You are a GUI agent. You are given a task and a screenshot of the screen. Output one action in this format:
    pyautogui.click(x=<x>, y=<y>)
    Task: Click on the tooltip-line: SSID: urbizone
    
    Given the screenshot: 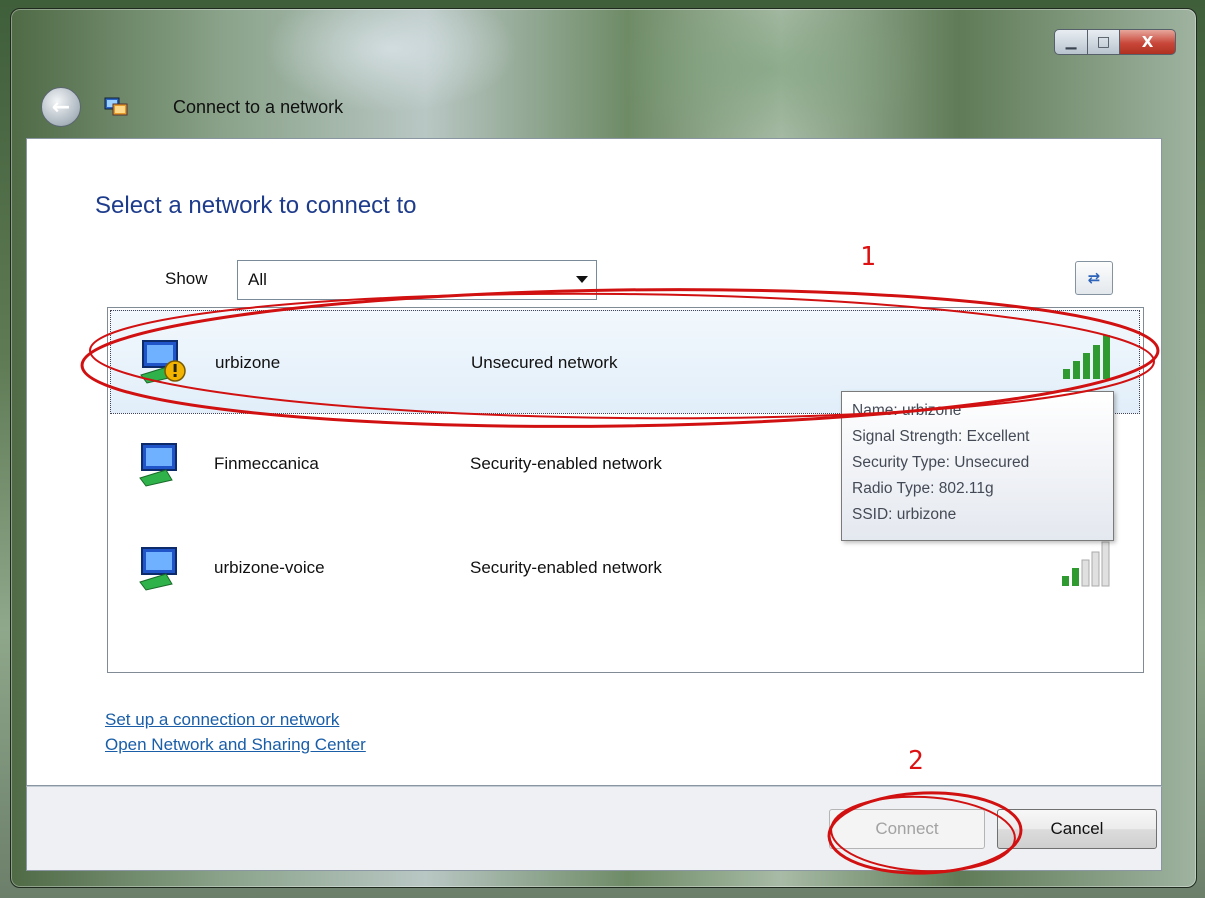 What is the action you would take?
    pyautogui.click(x=904, y=514)
    